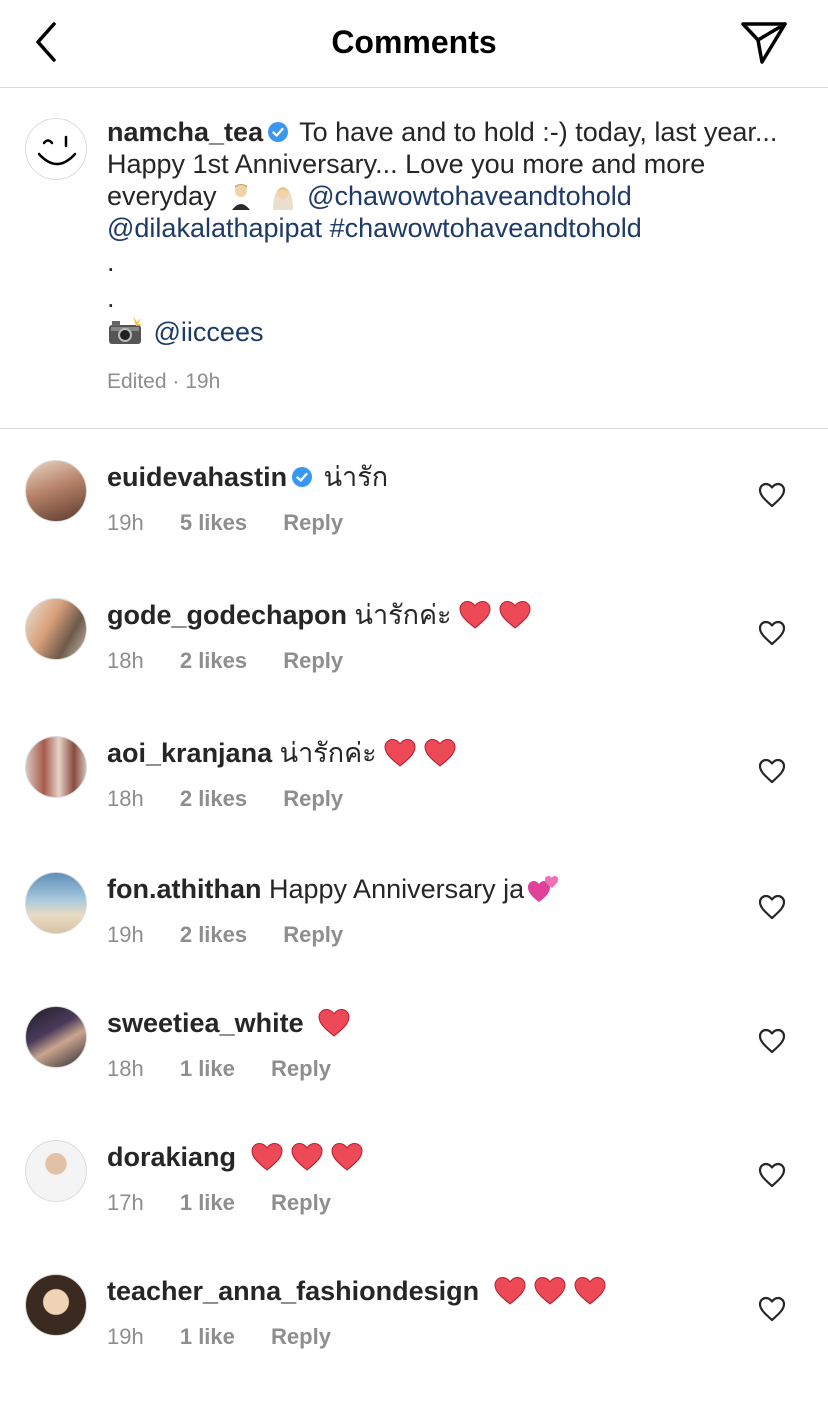 The height and width of the screenshot is (1412, 828). I want to click on comment-text: fon.athithan Happy Anniversary ja, so click(333, 889).